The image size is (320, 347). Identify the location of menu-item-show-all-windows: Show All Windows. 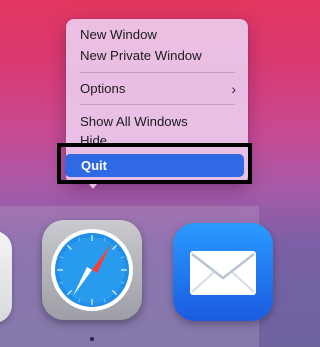
(157, 122).